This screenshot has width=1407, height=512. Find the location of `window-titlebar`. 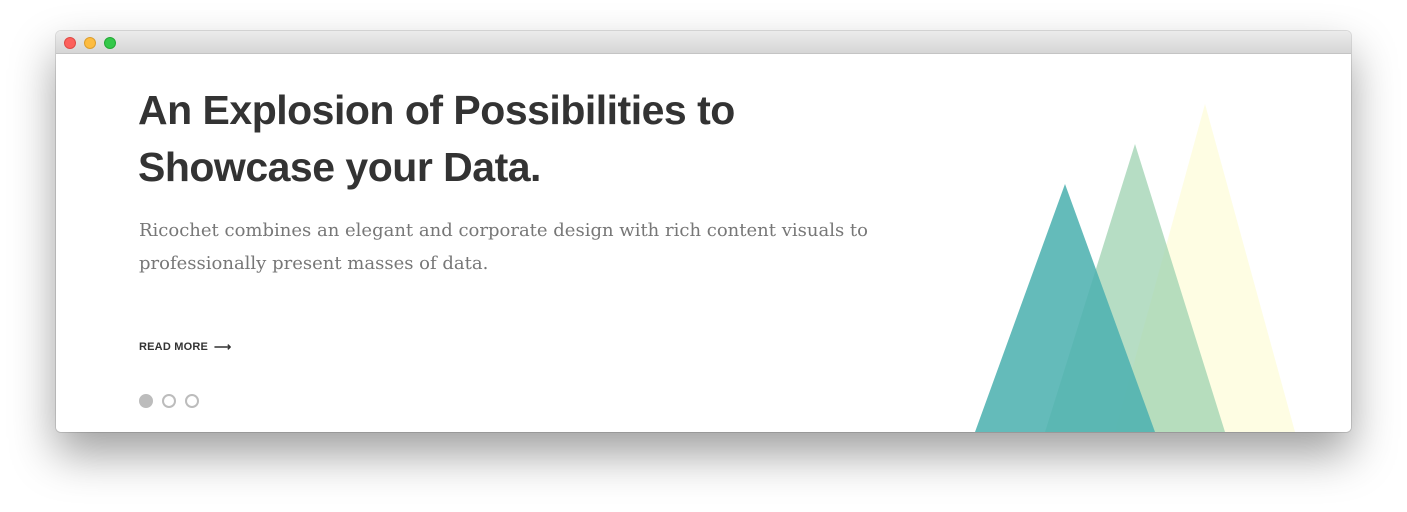

window-titlebar is located at coordinates (703, 42).